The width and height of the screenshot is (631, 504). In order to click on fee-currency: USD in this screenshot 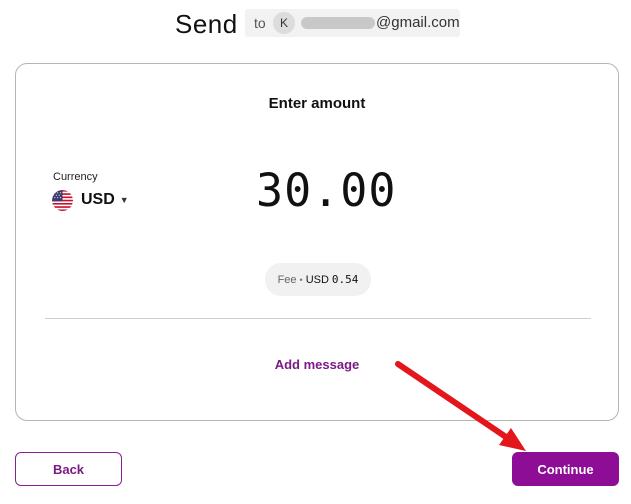, I will do `click(317, 279)`.